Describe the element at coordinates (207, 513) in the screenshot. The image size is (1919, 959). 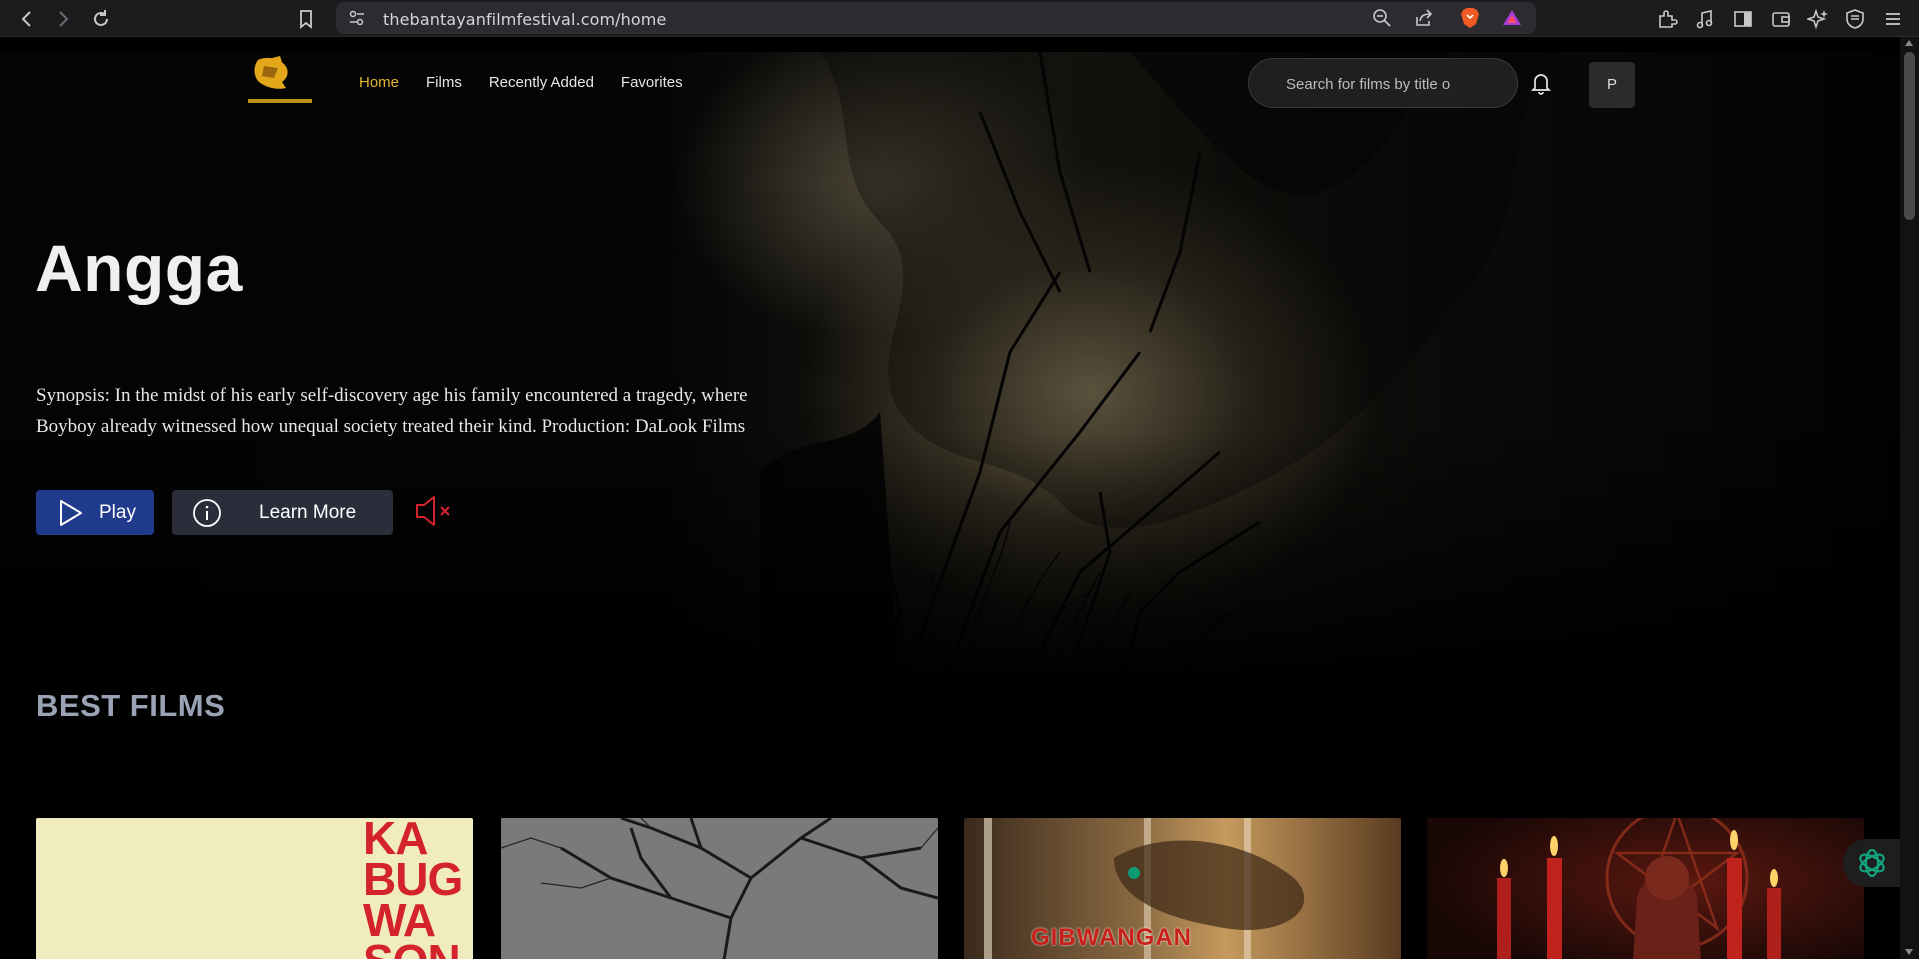
I see `info-icon` at that location.